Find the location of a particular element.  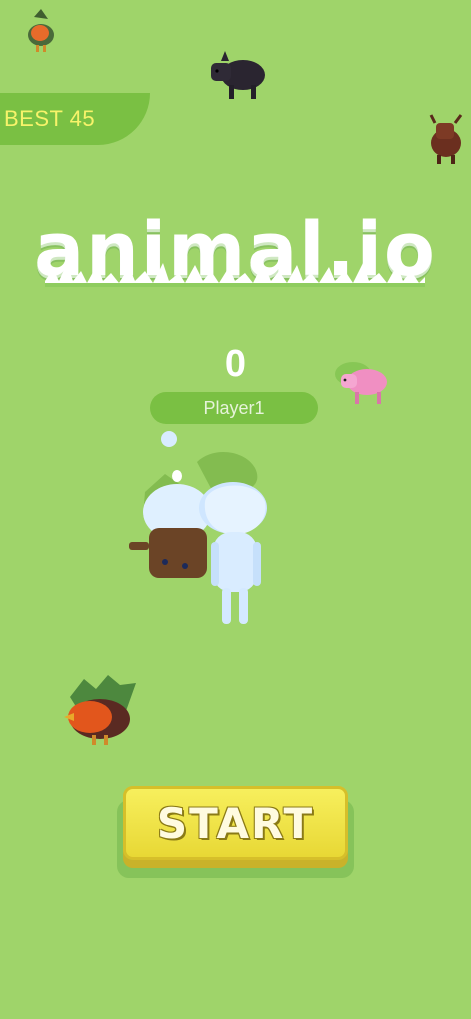

chicken-animal is located at coordinates (41, 30).